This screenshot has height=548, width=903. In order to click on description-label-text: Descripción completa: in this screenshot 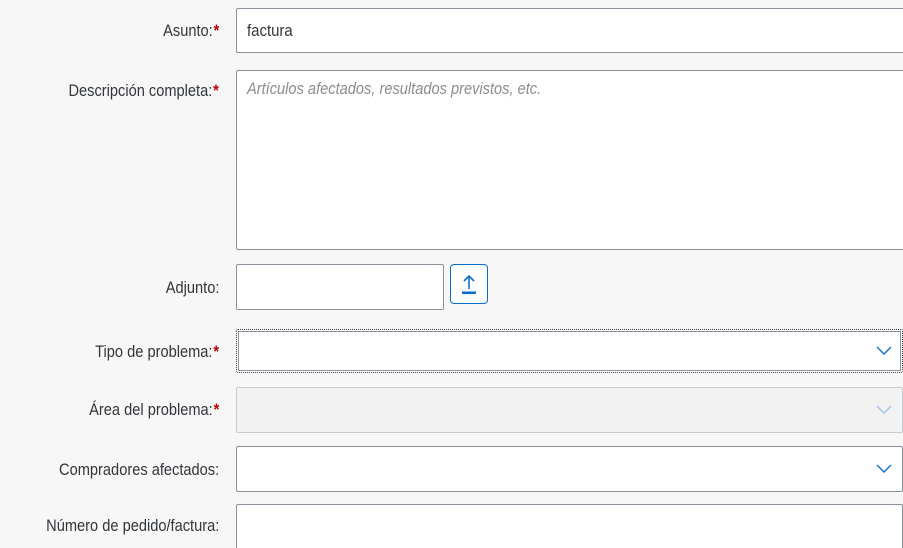, I will do `click(140, 90)`.